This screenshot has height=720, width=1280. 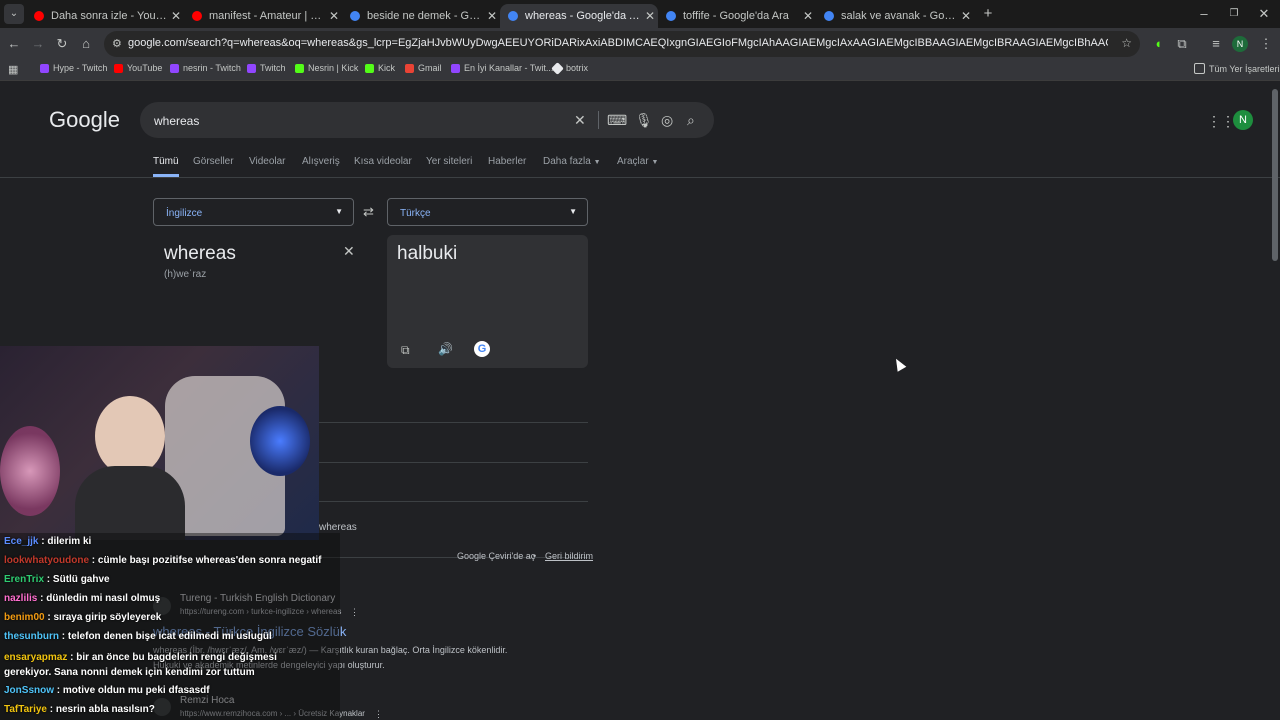 I want to click on tab-all: Tümü, so click(x=166, y=166).